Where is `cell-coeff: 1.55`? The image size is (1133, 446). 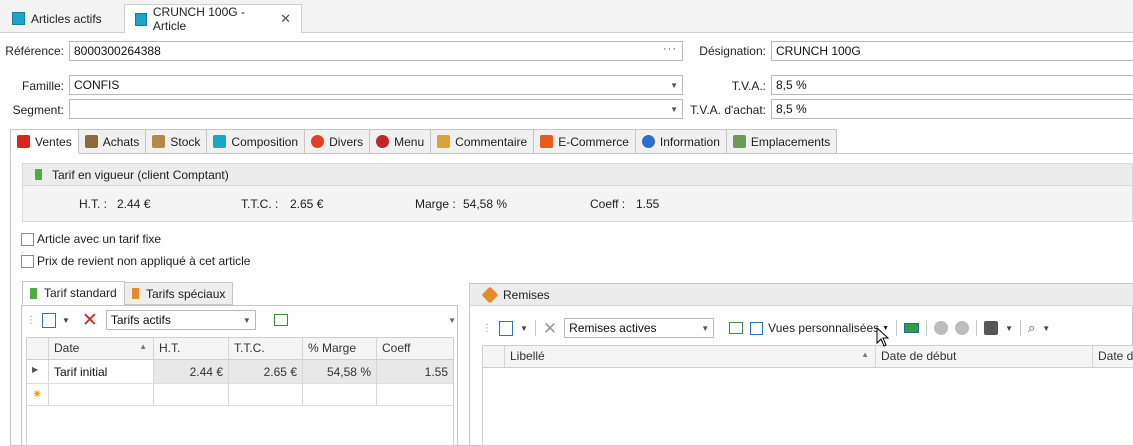
cell-coeff: 1.55 is located at coordinates (415, 371).